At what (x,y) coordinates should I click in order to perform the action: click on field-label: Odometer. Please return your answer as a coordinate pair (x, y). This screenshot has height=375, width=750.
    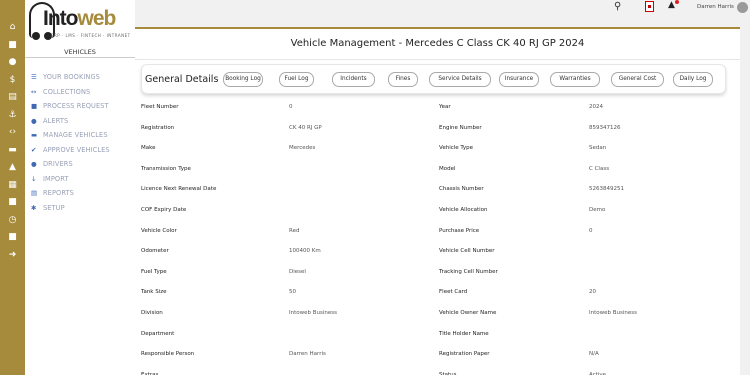
    Looking at the image, I should click on (155, 251).